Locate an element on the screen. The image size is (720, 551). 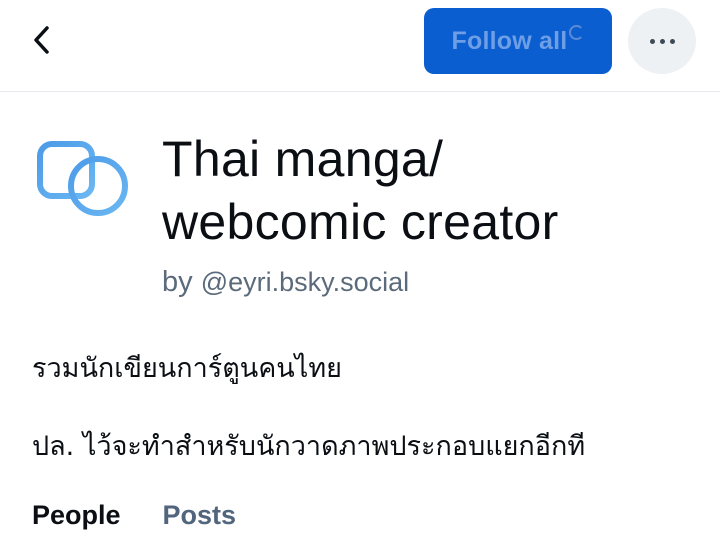
chevron-left-icon is located at coordinates (41, 40).